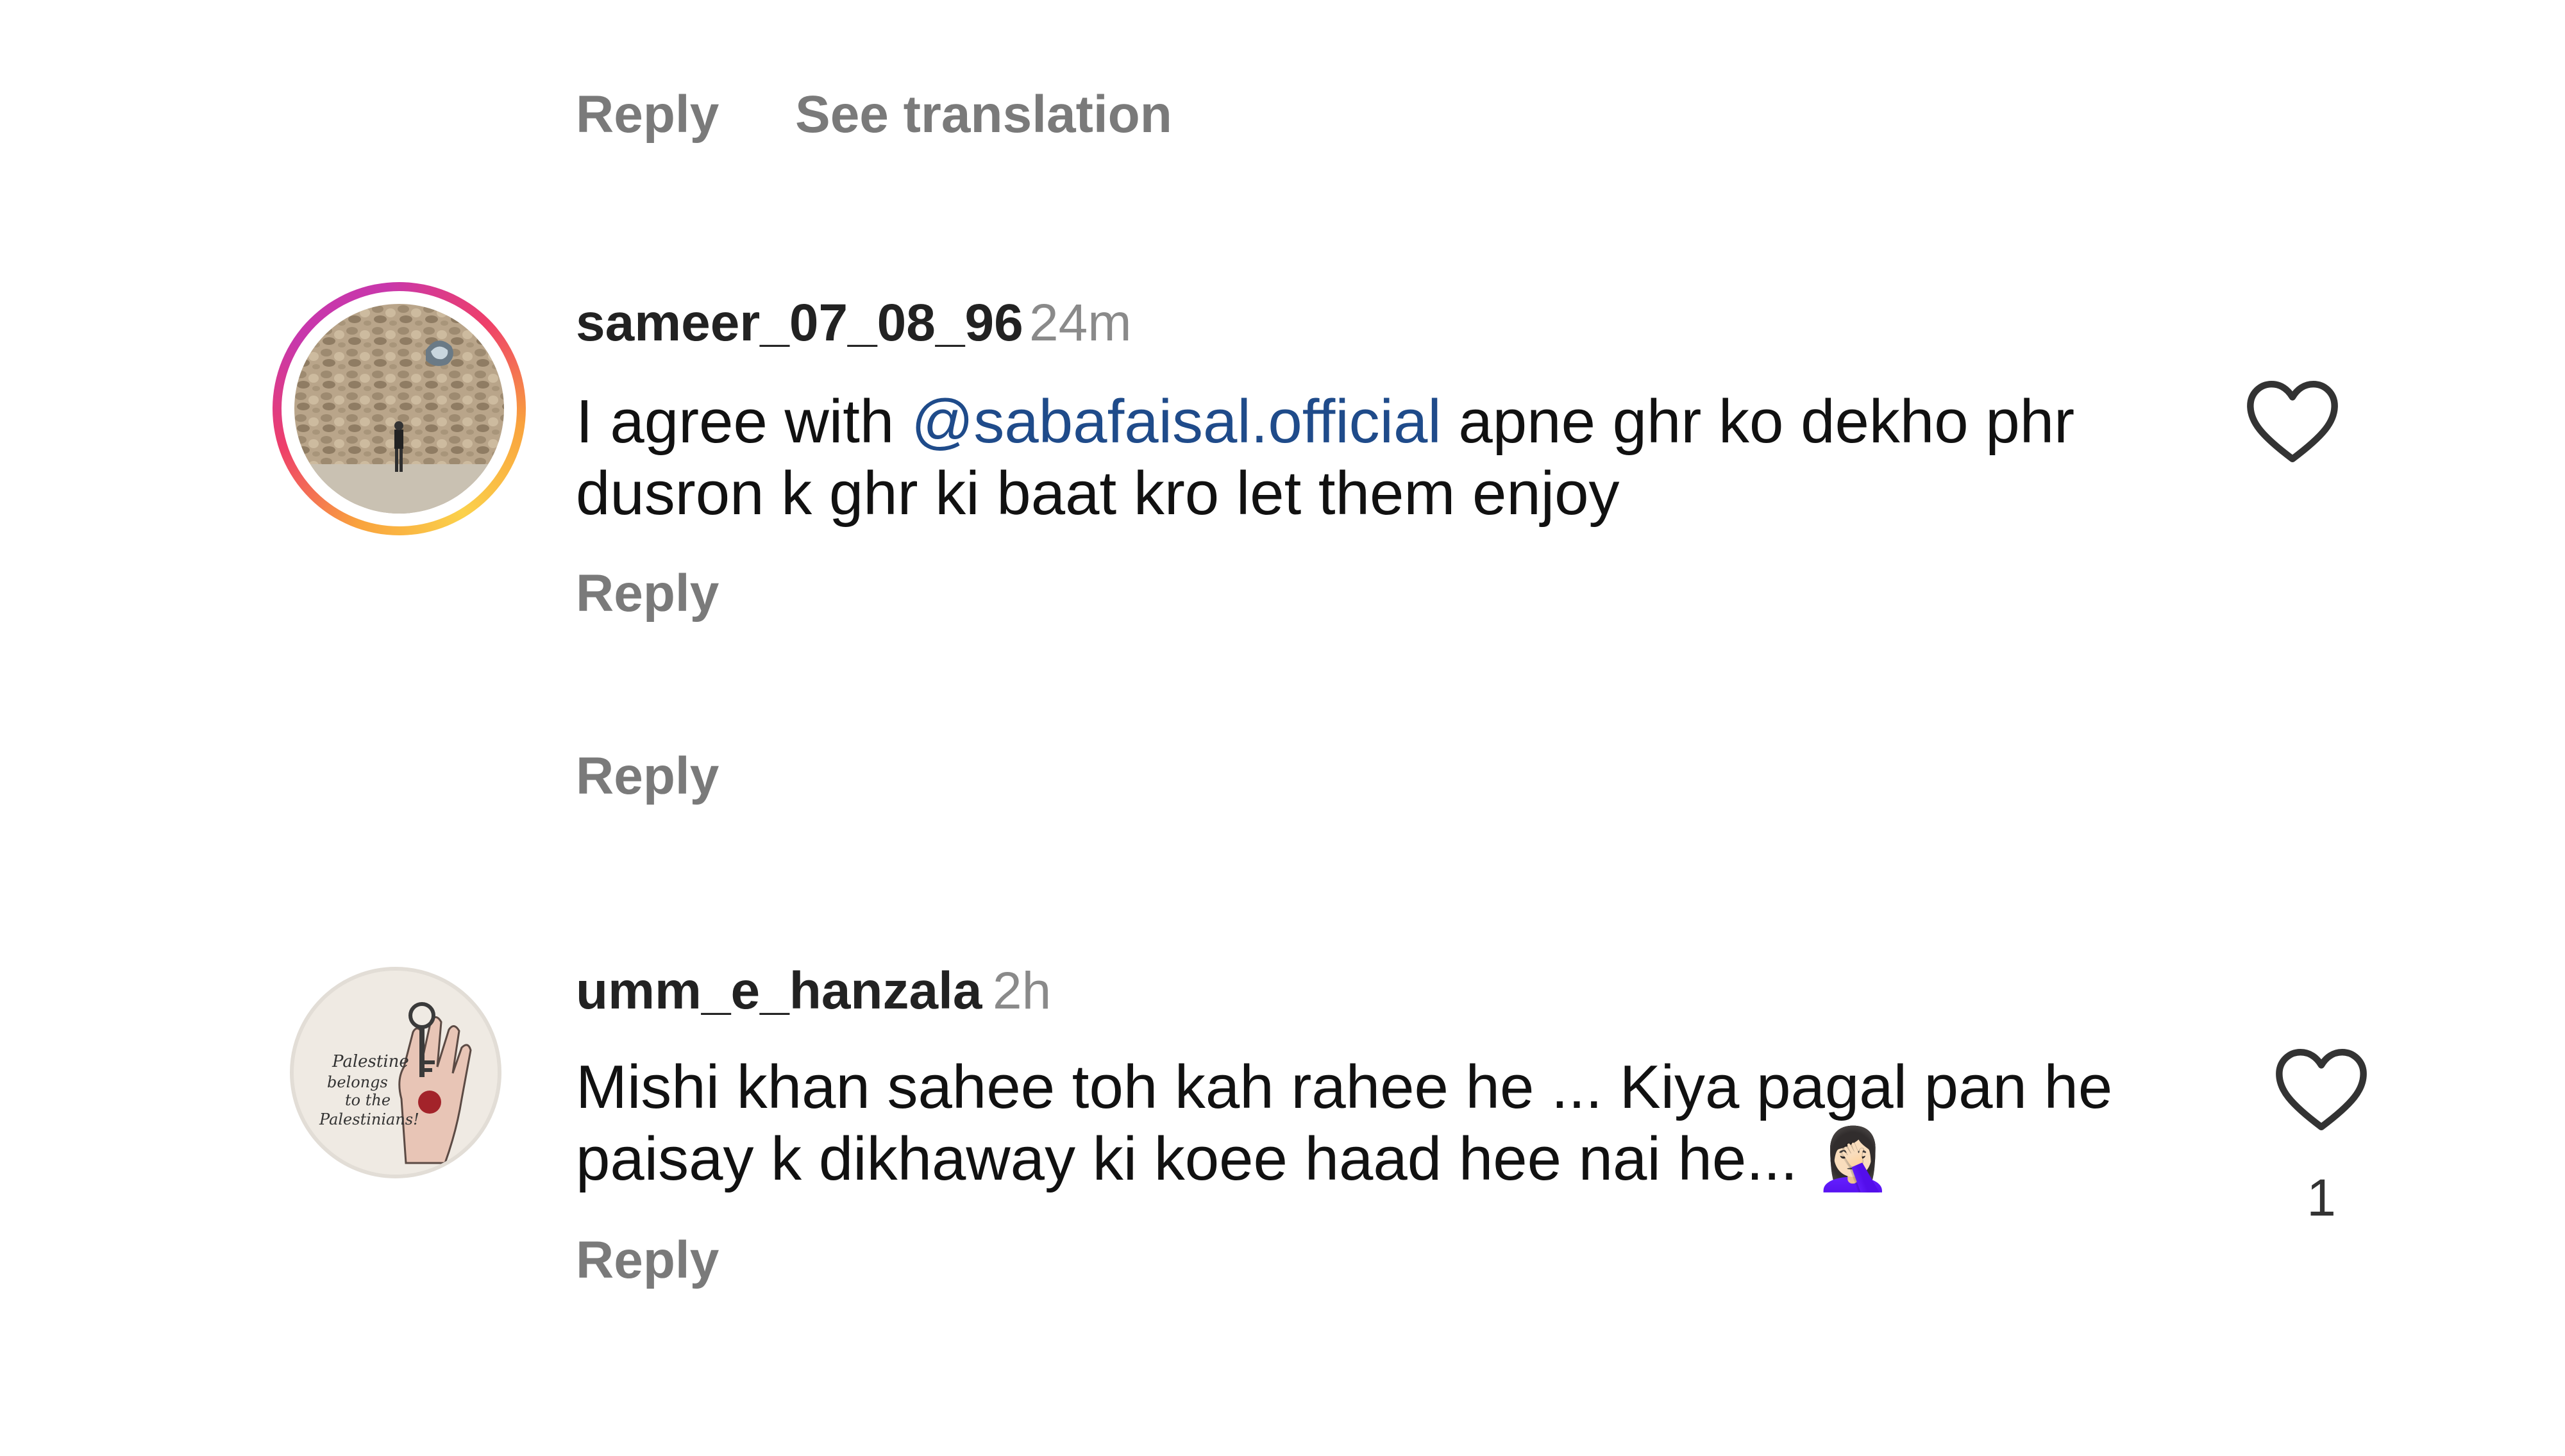  Describe the element at coordinates (799, 323) in the screenshot. I see `comment-username: sameer_07_08_96` at that location.